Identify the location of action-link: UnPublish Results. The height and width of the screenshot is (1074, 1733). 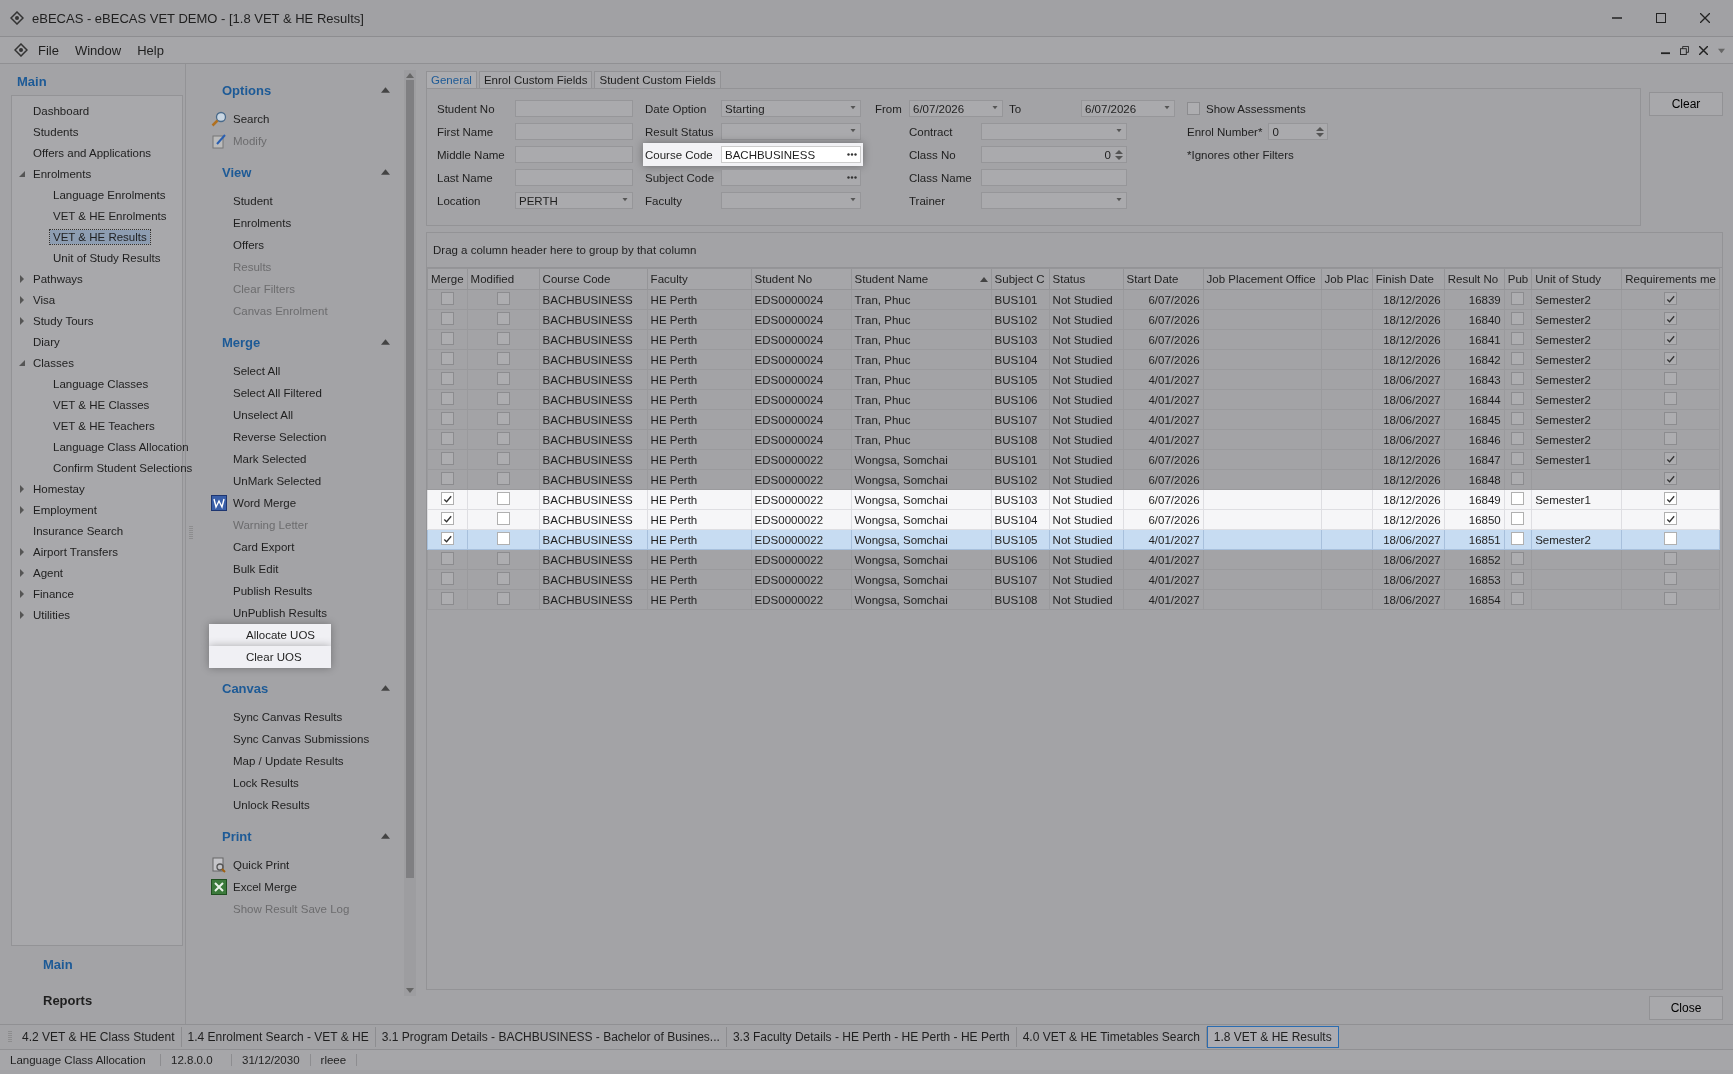
(280, 613).